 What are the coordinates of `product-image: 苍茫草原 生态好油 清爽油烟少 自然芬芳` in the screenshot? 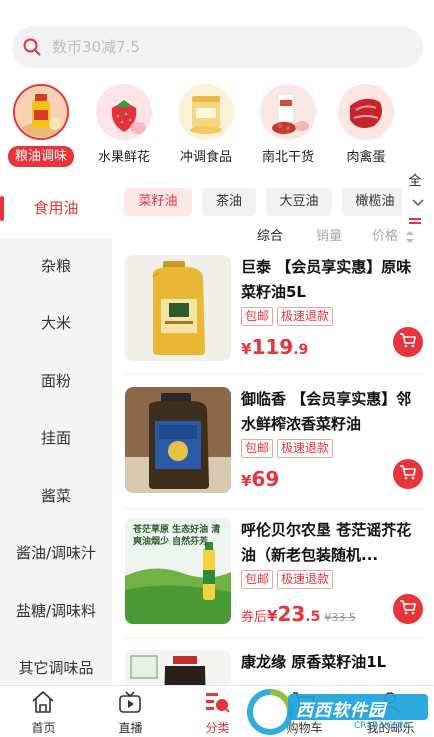 It's located at (178, 571).